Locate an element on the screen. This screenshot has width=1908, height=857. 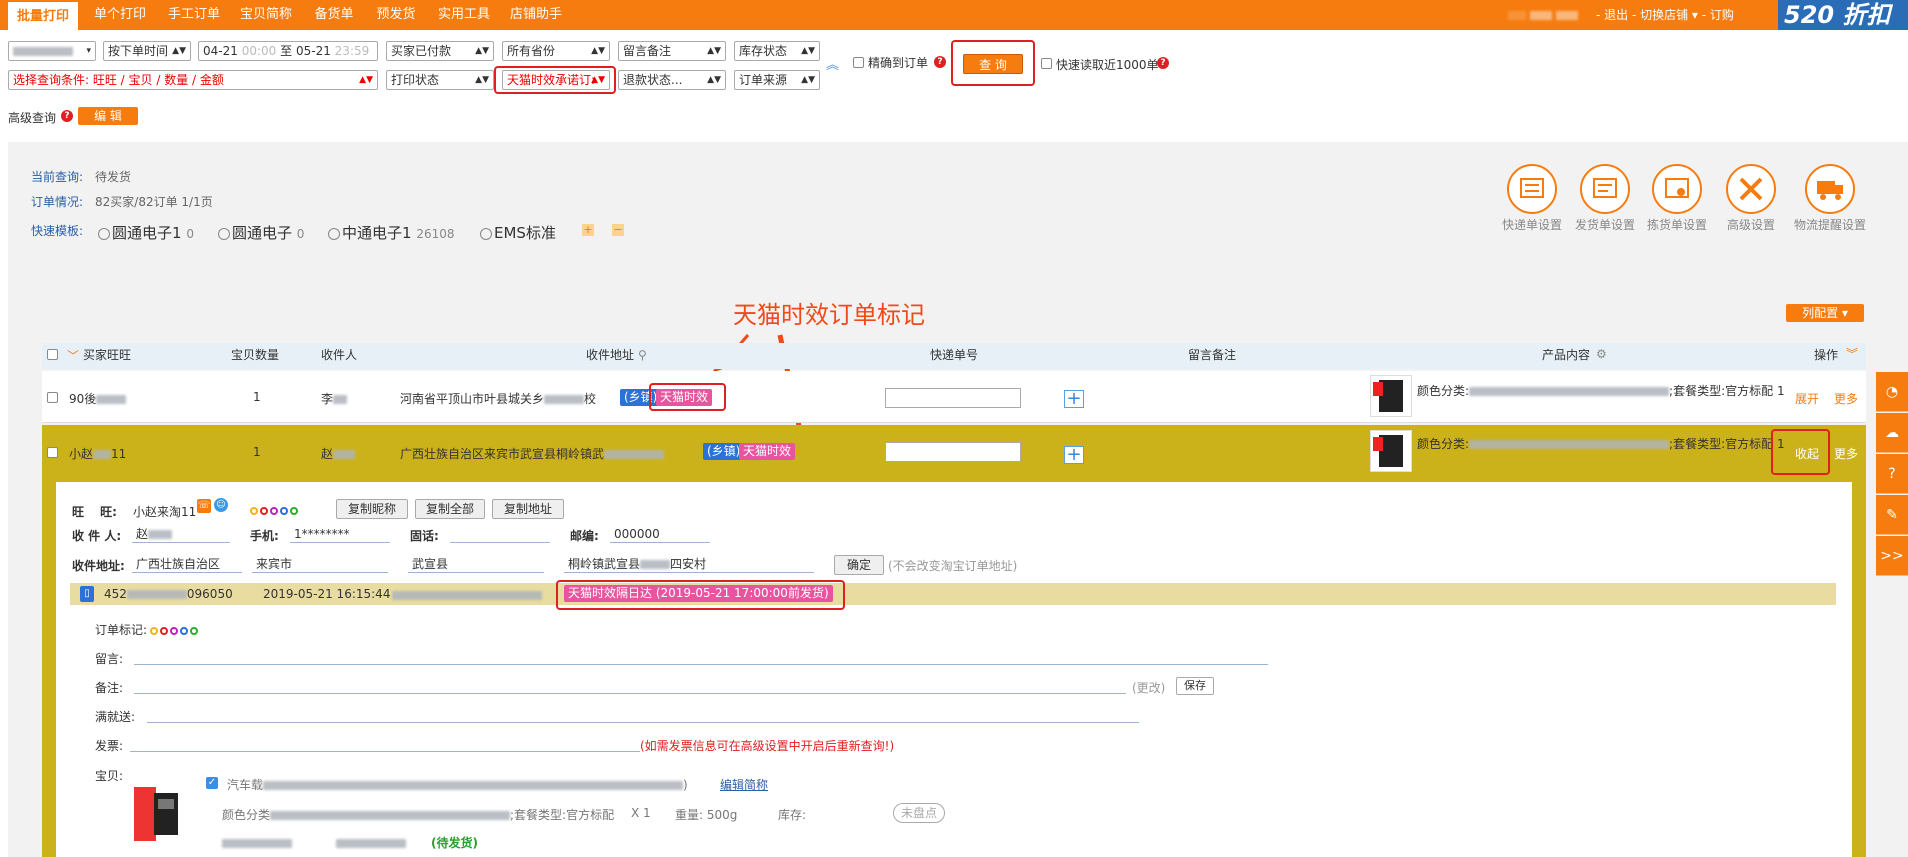
message-field is located at coordinates (701, 664).